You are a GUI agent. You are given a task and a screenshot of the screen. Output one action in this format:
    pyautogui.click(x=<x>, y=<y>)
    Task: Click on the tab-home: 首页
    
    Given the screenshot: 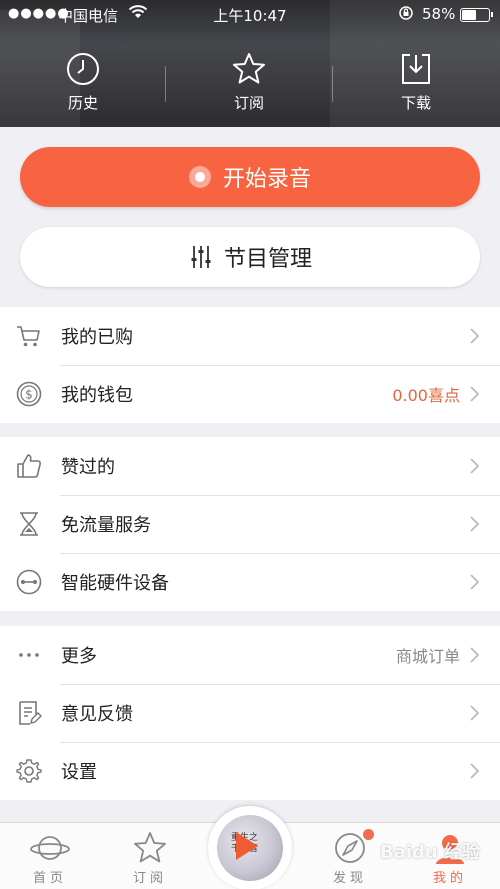 What is the action you would take?
    pyautogui.click(x=50, y=854)
    